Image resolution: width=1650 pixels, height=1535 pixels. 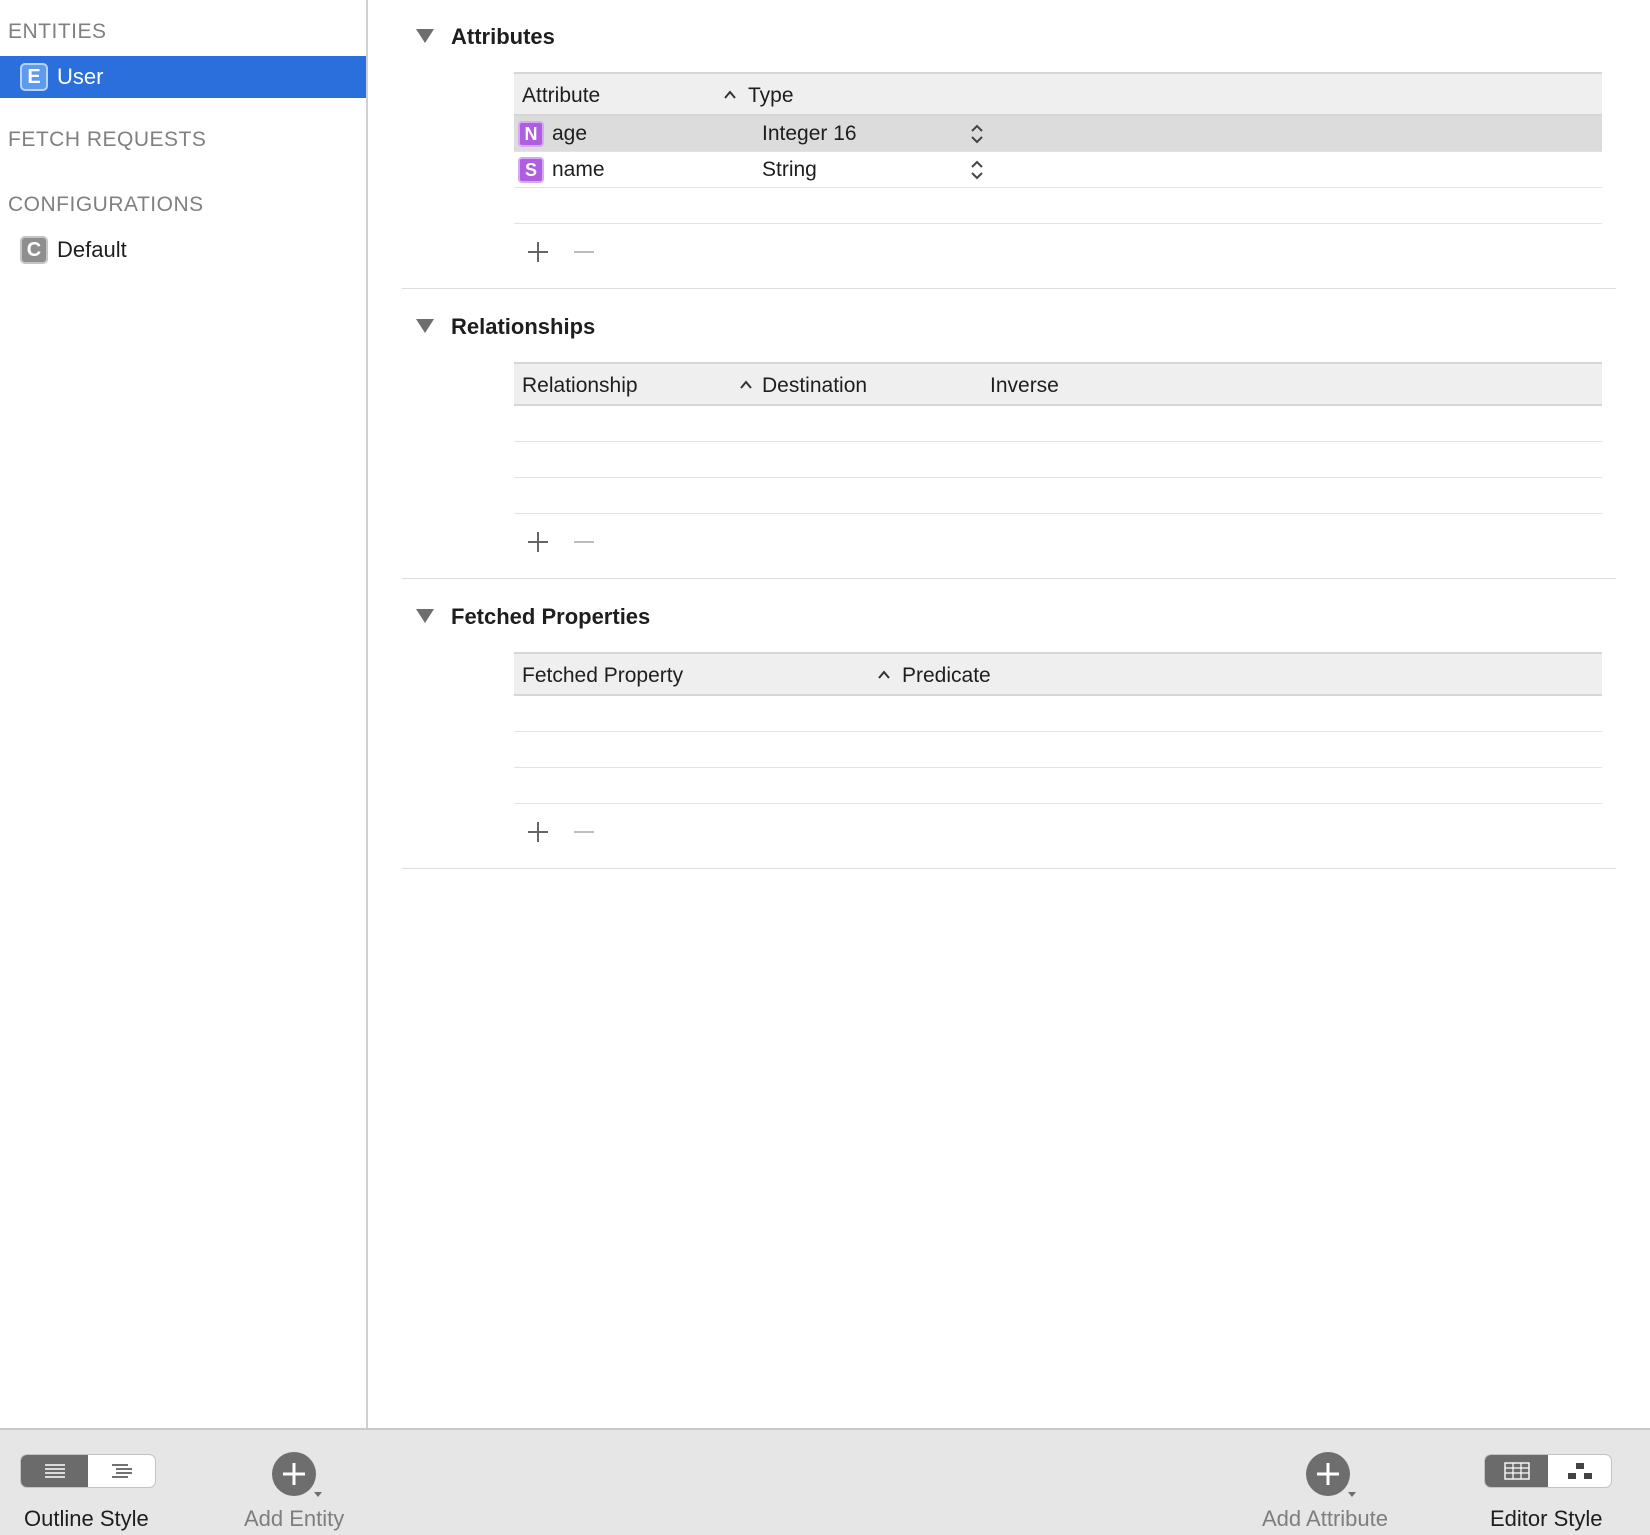 What do you see at coordinates (578, 170) in the screenshot?
I see `attribute-name-cell: name` at bounding box center [578, 170].